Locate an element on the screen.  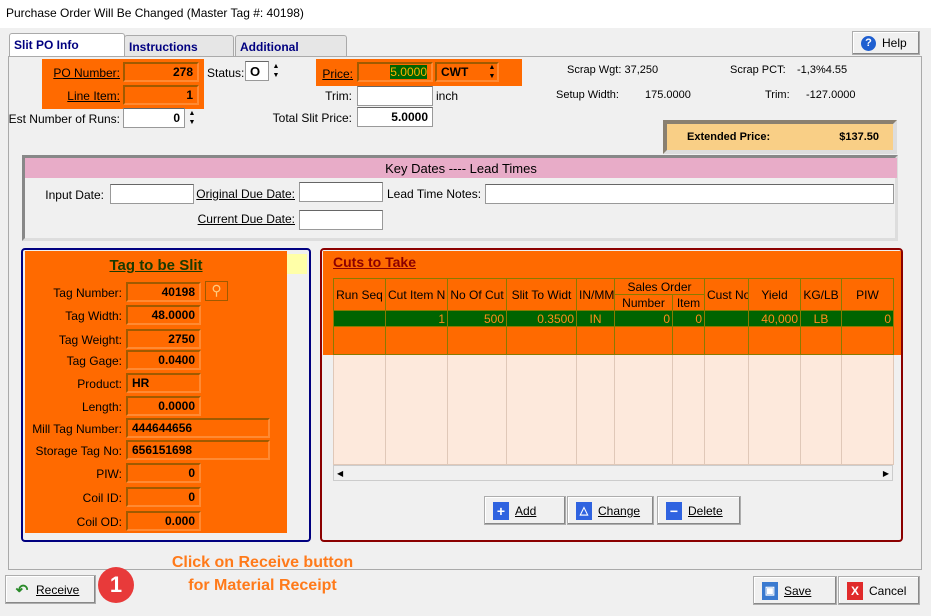
table-row: 1 500 0.3500 IN 0 0 40,000 LB 0 is located at coordinates (613, 318).